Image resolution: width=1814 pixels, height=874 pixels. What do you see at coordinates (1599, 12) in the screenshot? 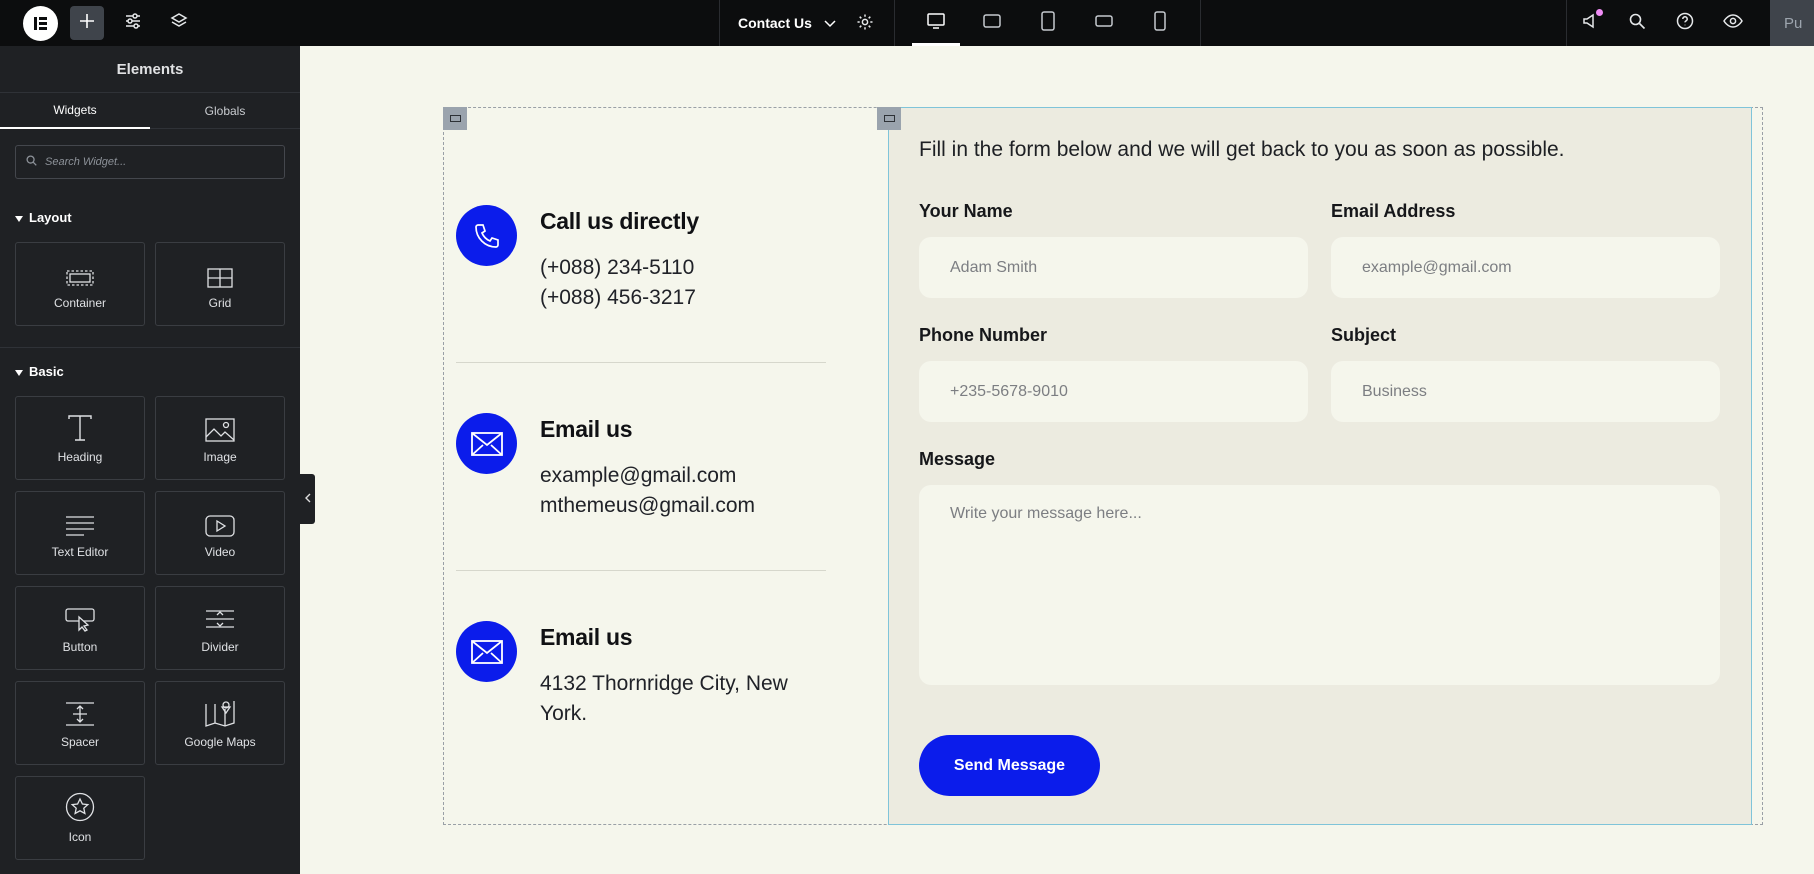
I see `notification-dot` at bounding box center [1599, 12].